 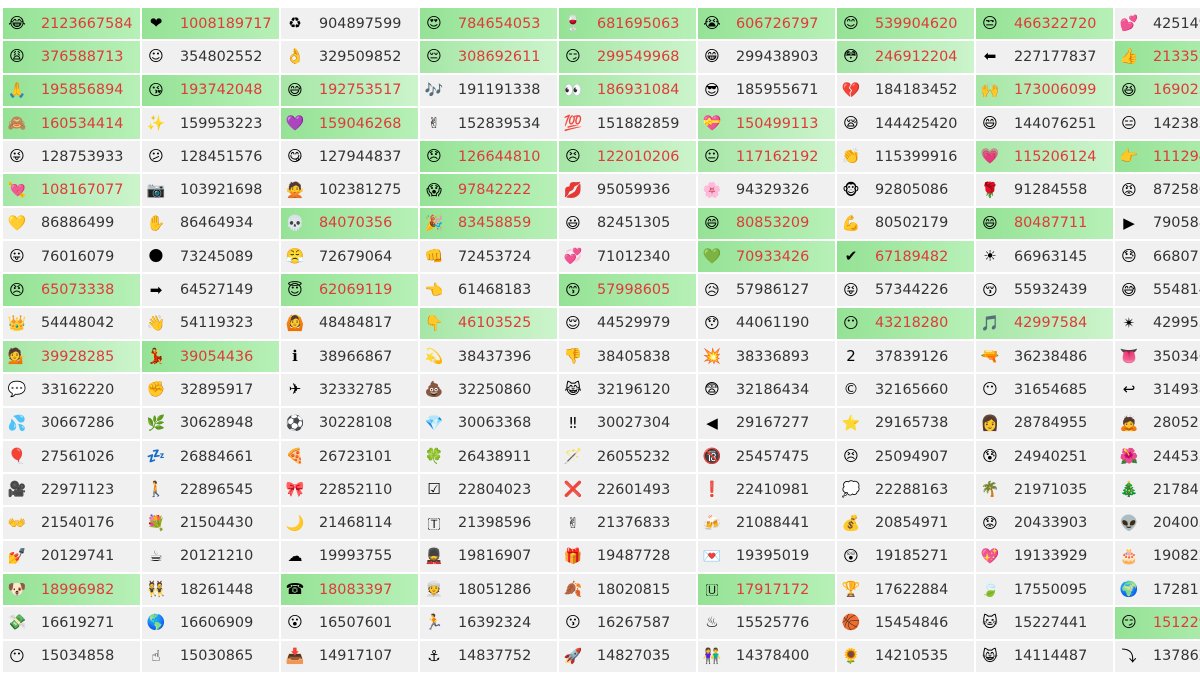 I want to click on emoji-cell: 😐 117162192, so click(x=766, y=157).